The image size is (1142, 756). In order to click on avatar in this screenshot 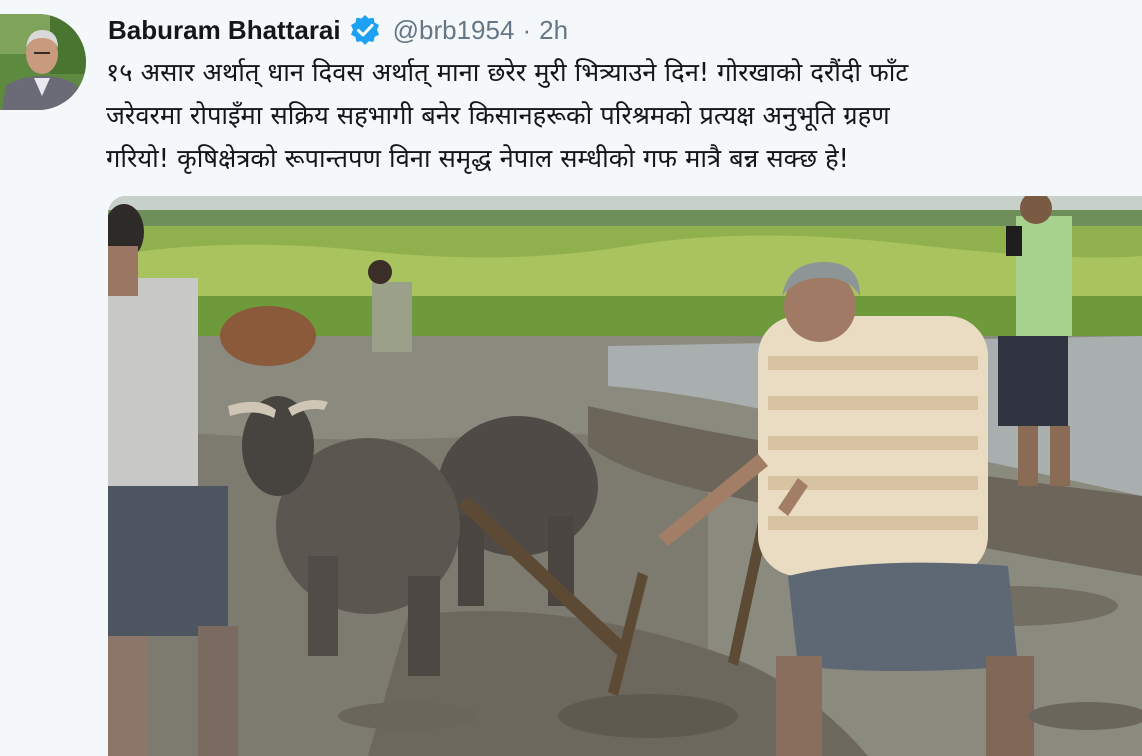, I will do `click(43, 62)`.